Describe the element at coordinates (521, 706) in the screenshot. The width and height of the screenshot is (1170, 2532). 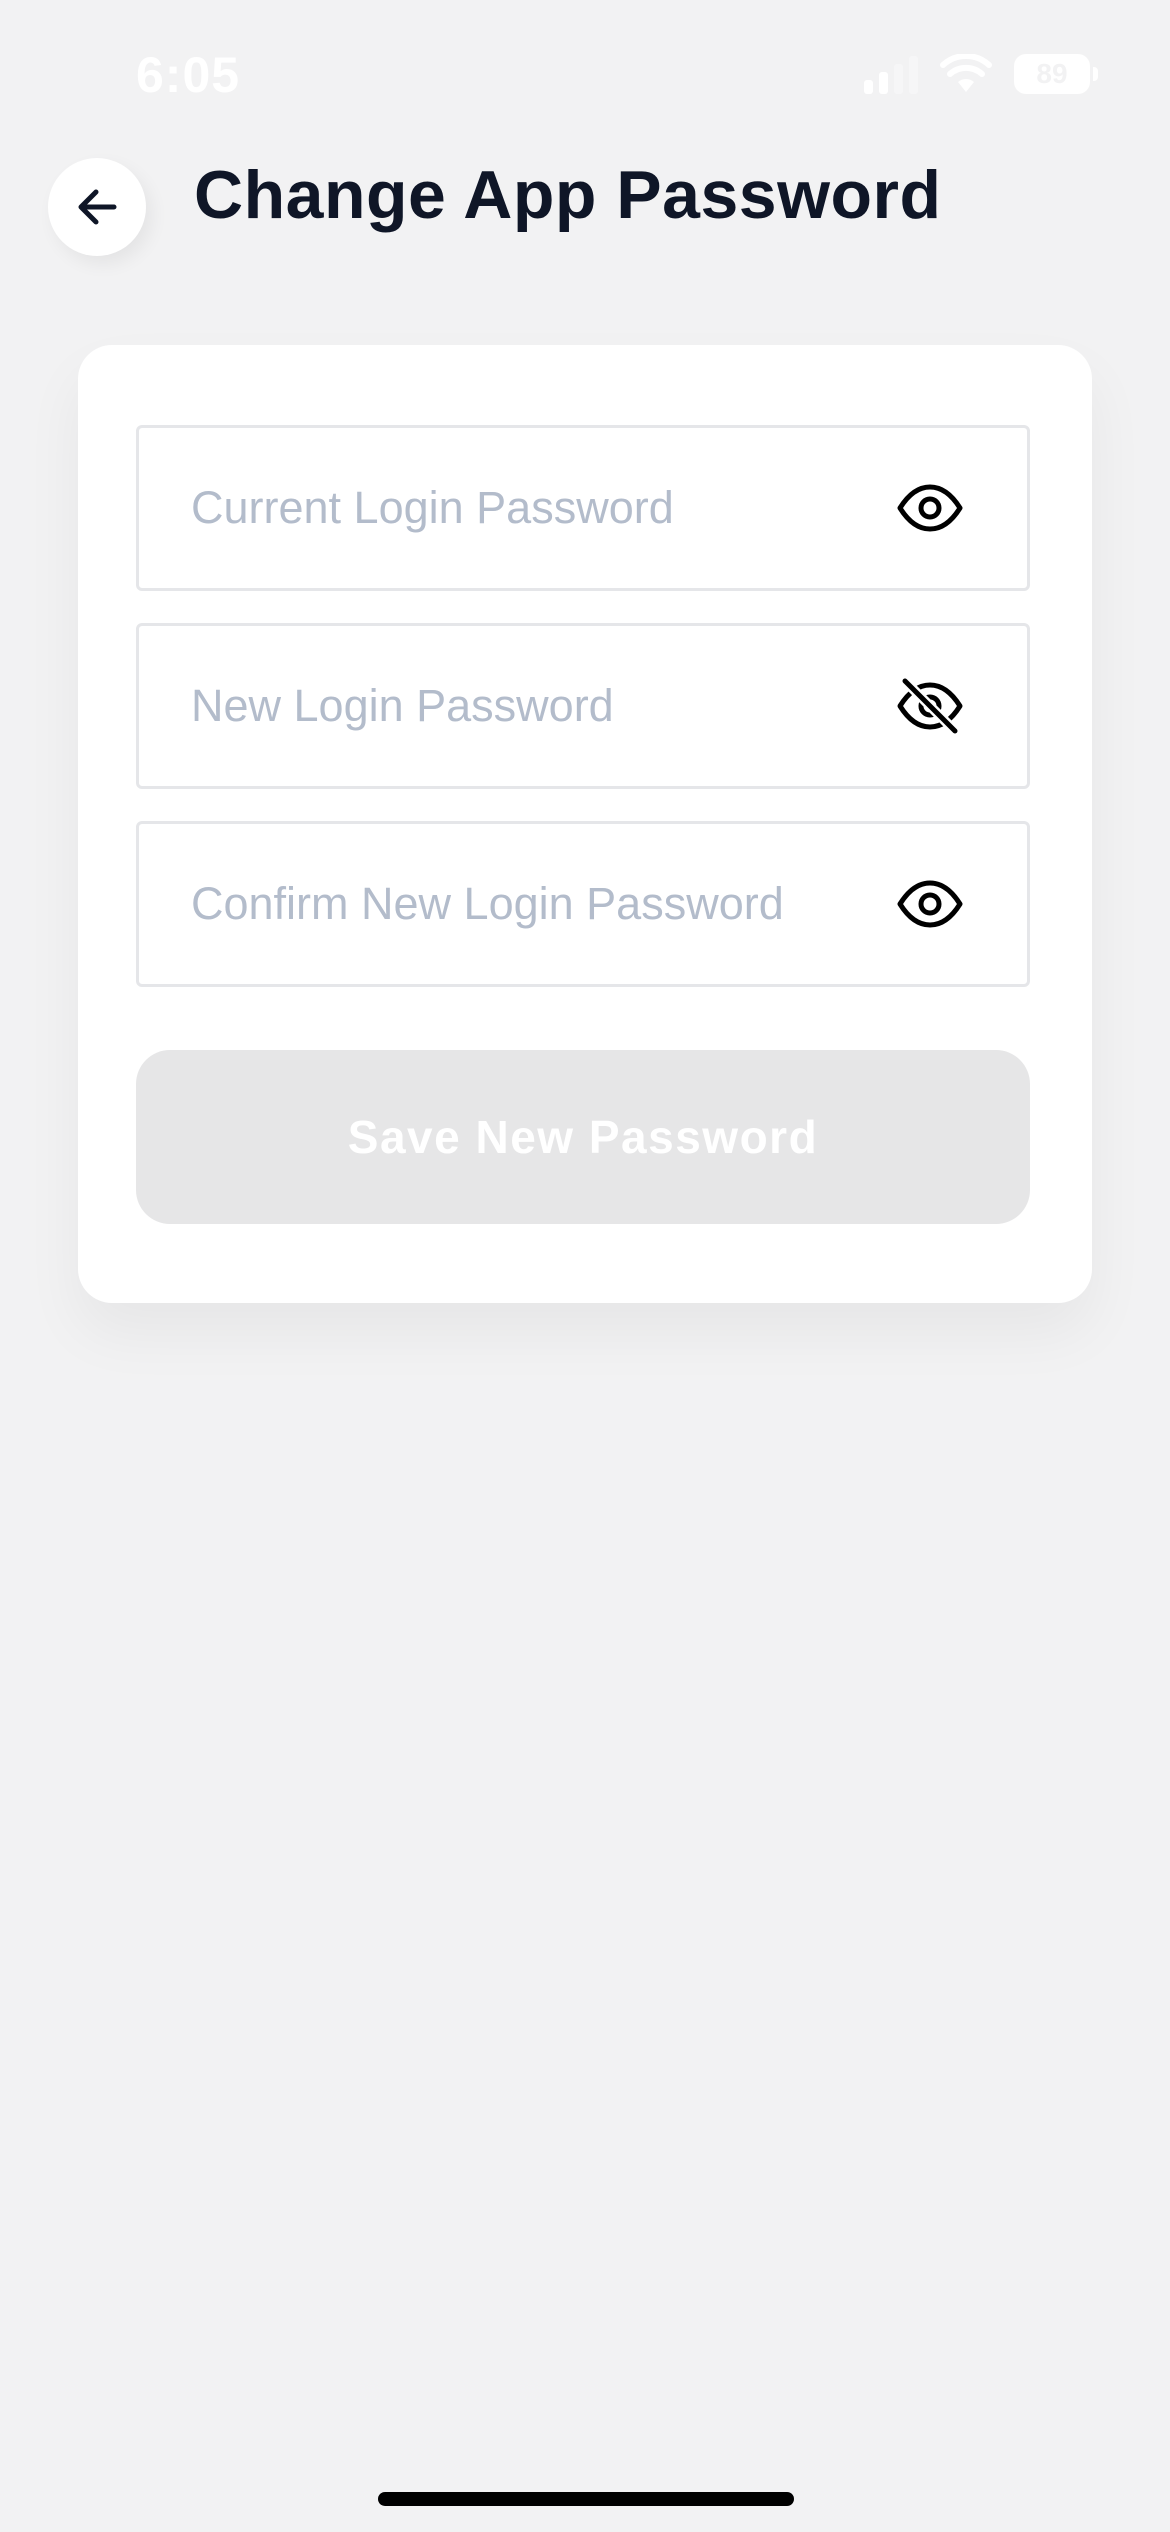
I see `new-password-input` at that location.